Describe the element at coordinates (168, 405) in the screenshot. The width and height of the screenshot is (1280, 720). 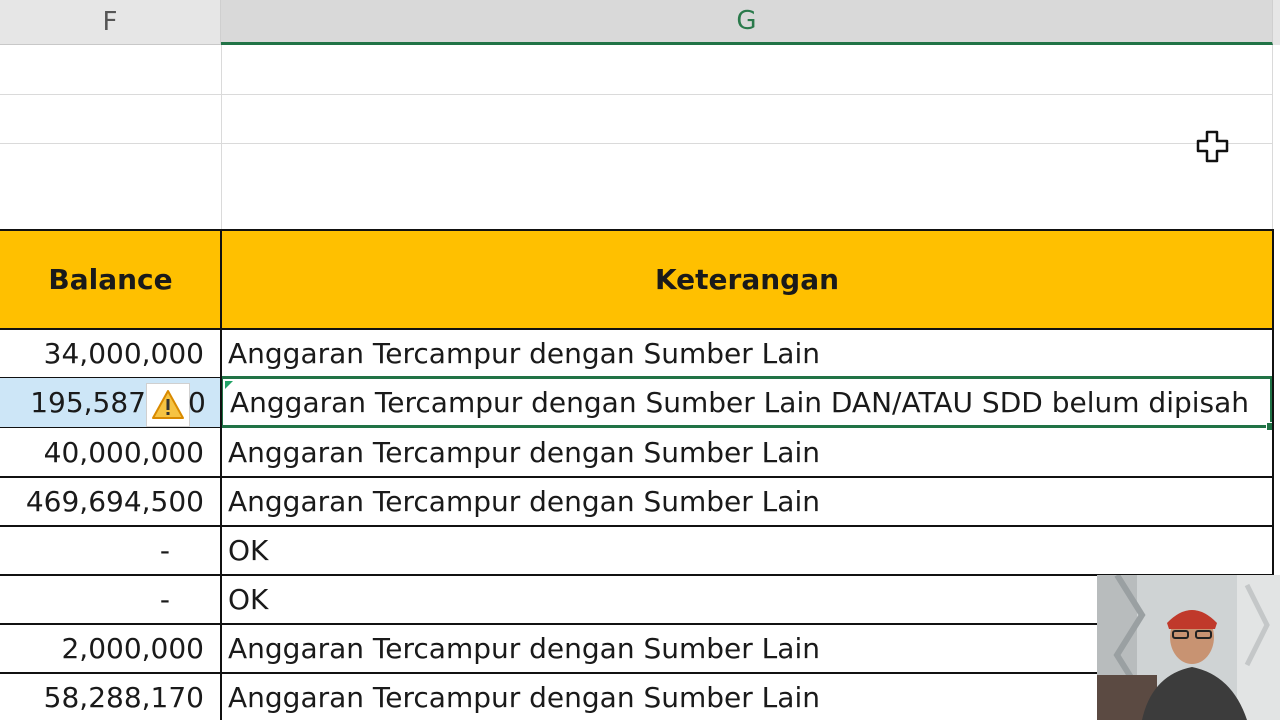
I see `warning-icon` at that location.